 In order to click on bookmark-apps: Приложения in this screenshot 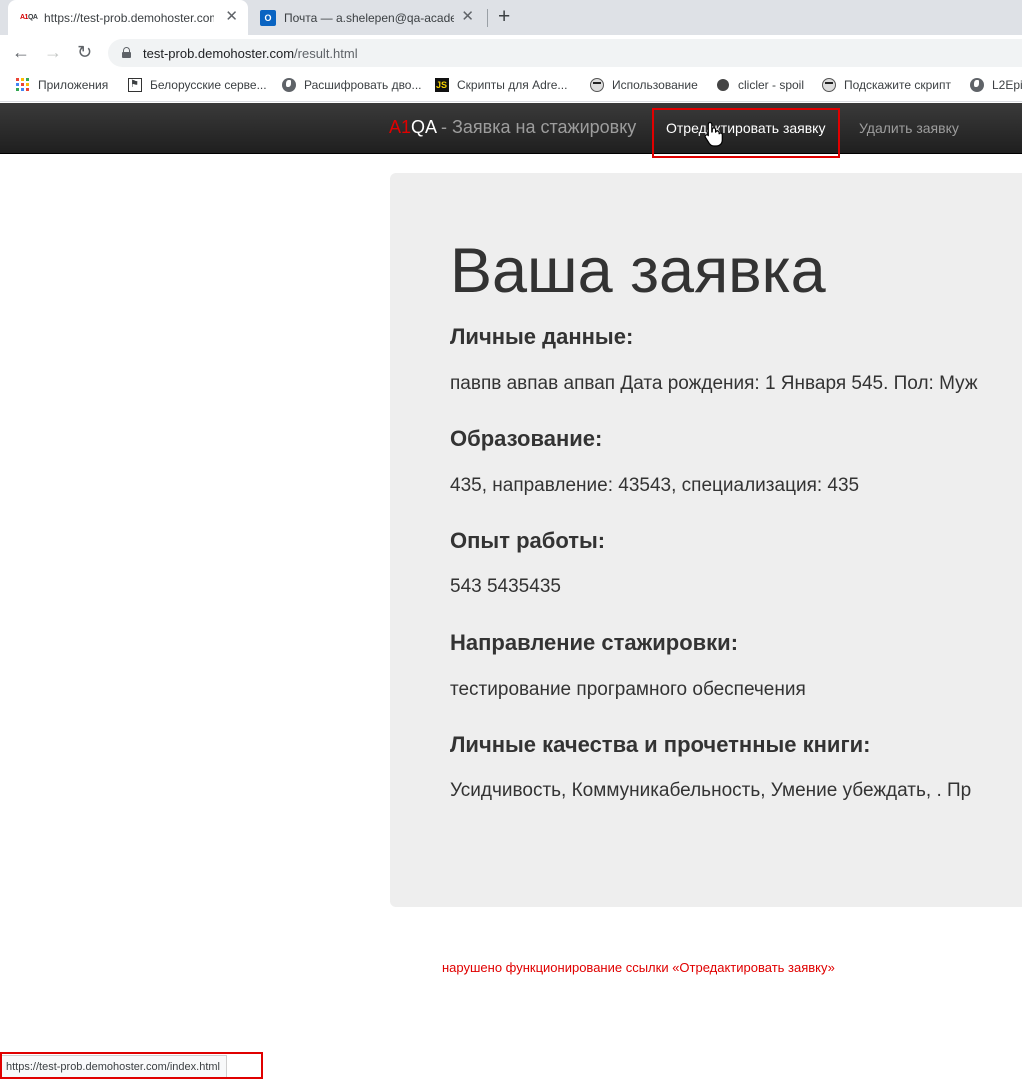, I will do `click(61, 84)`.